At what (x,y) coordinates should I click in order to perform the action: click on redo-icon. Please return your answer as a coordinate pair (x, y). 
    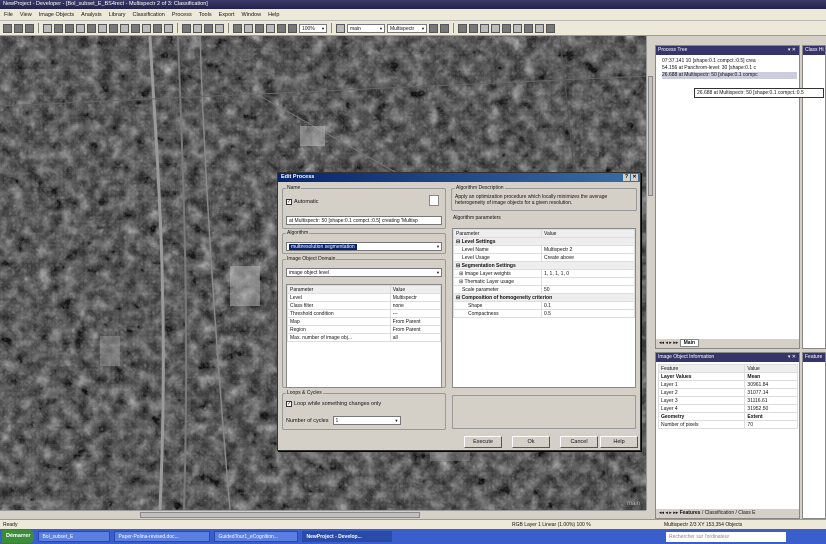
    Looking at the image, I should click on (495, 28).